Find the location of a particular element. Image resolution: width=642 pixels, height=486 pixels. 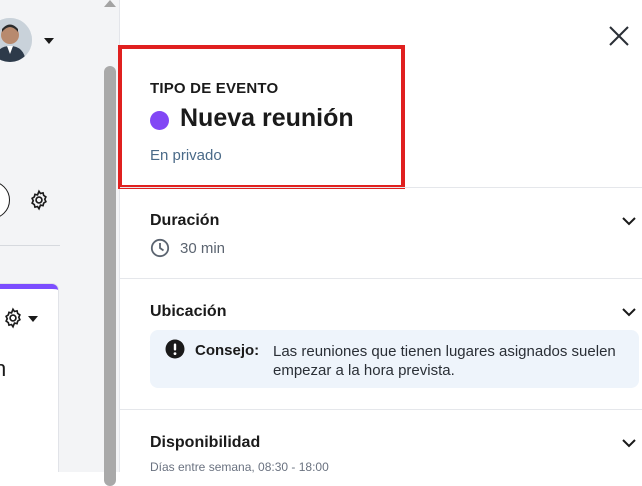

user-avatar is located at coordinates (16, 40).